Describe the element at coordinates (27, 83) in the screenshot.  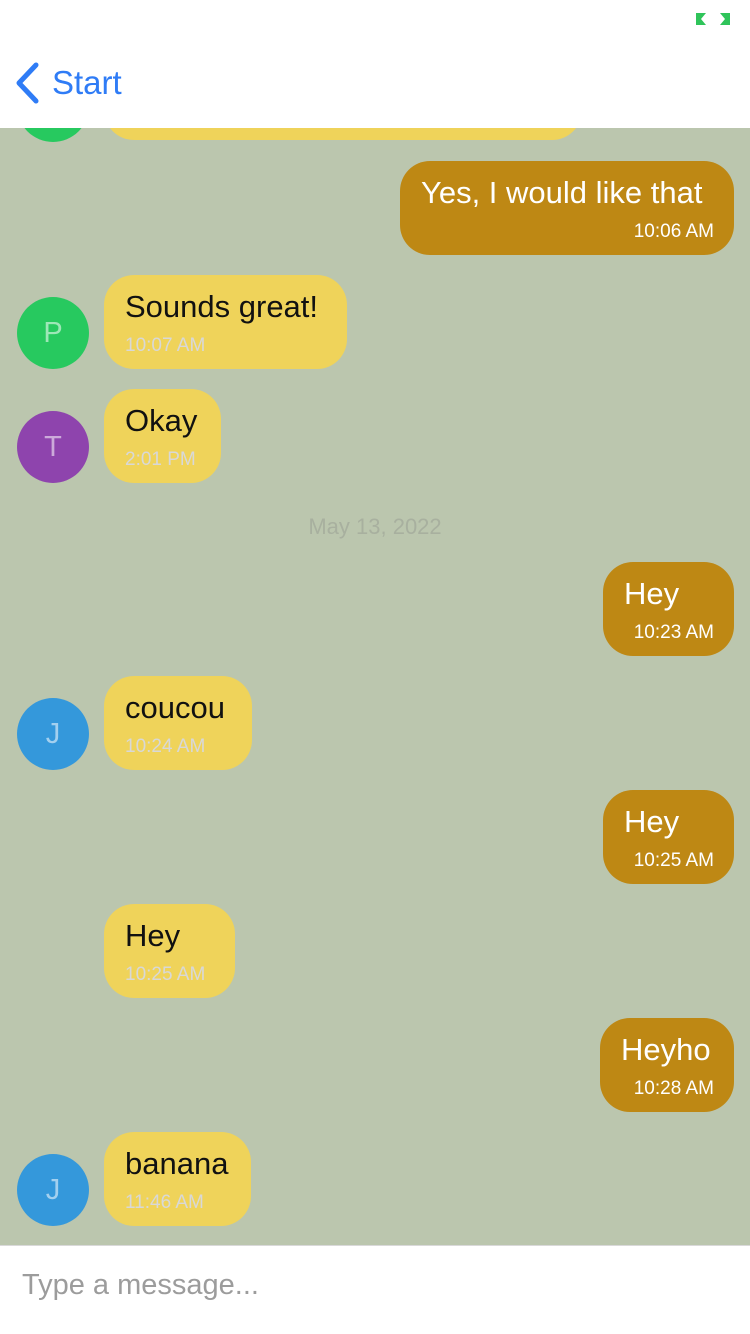
I see `chevron-left-icon` at that location.